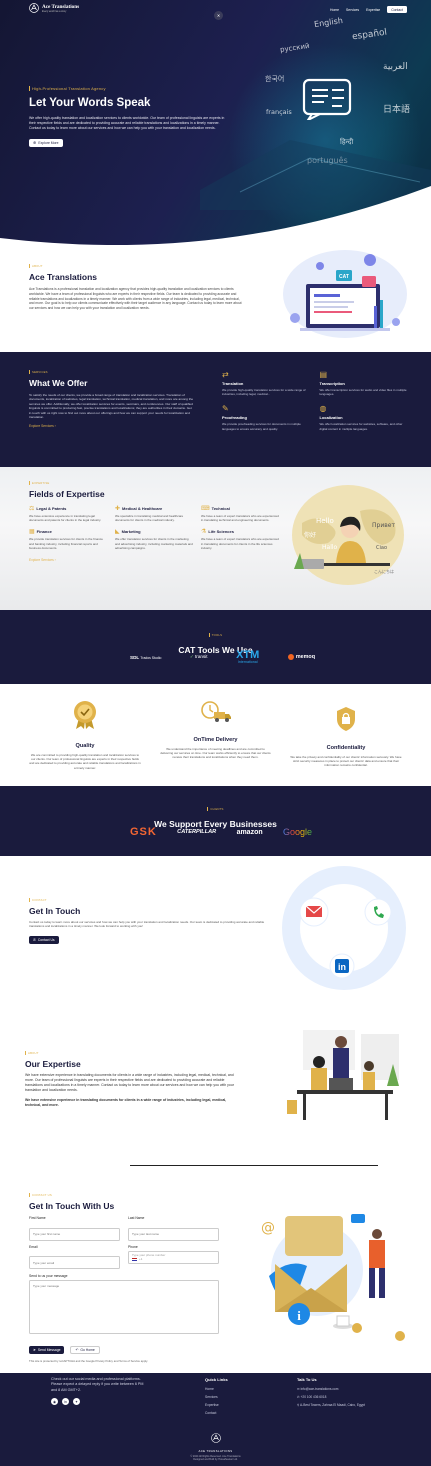  What do you see at coordinates (346, 719) in the screenshot?
I see `shield-lock-icon` at bounding box center [346, 719].